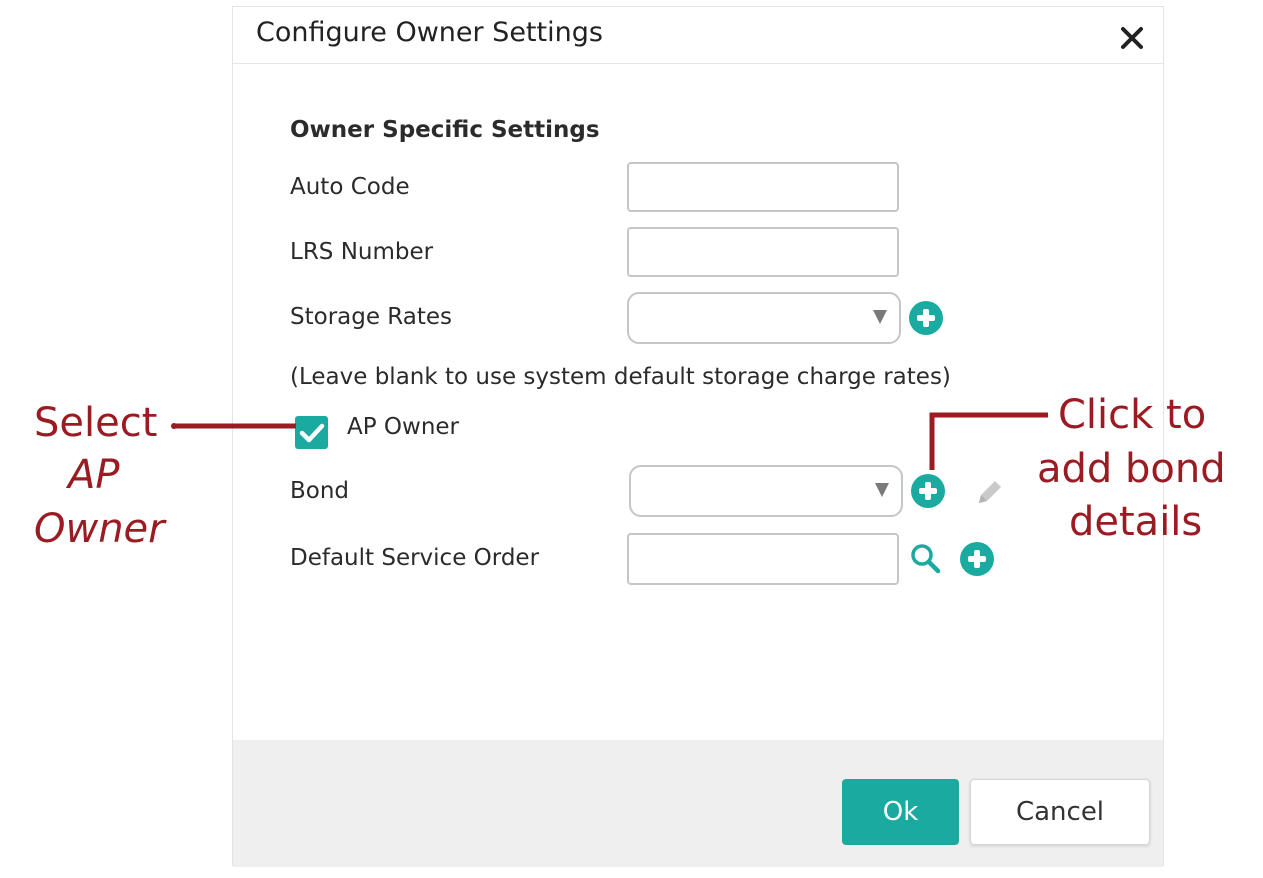  Describe the element at coordinates (94, 475) in the screenshot. I see `annotation-select-line2: AP` at that location.